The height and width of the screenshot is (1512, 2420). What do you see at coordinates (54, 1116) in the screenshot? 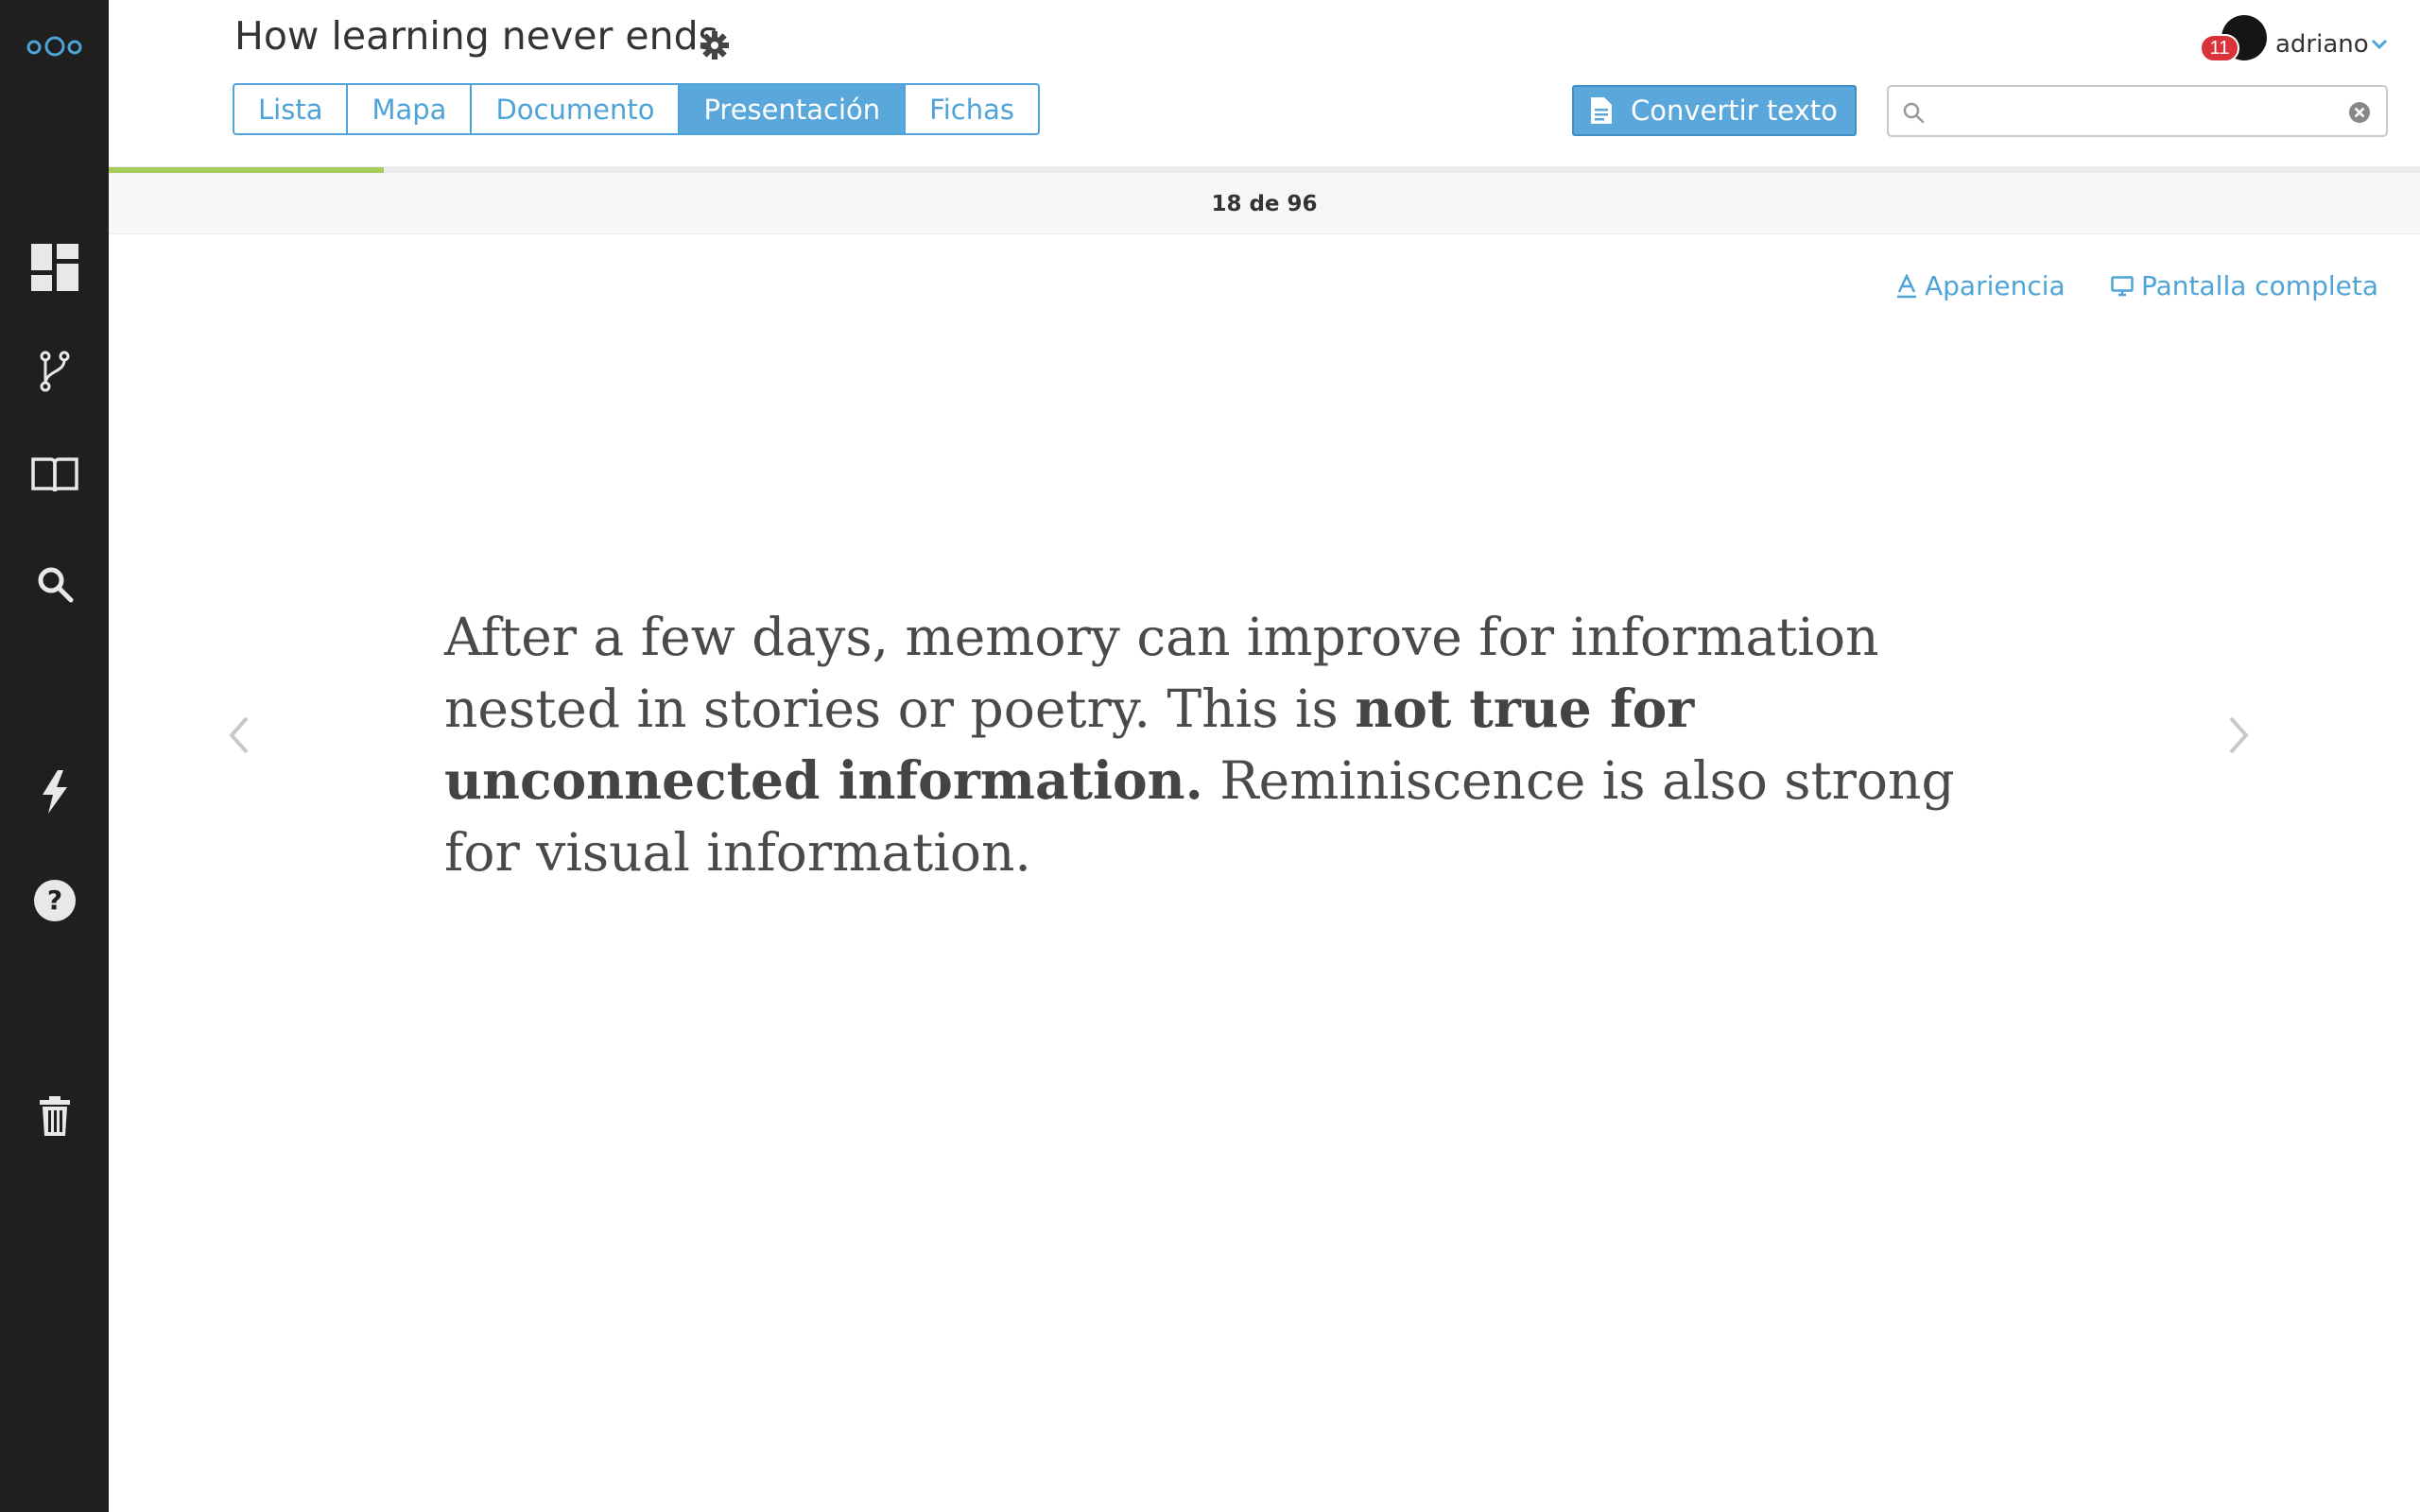
I see `trash-icon` at bounding box center [54, 1116].